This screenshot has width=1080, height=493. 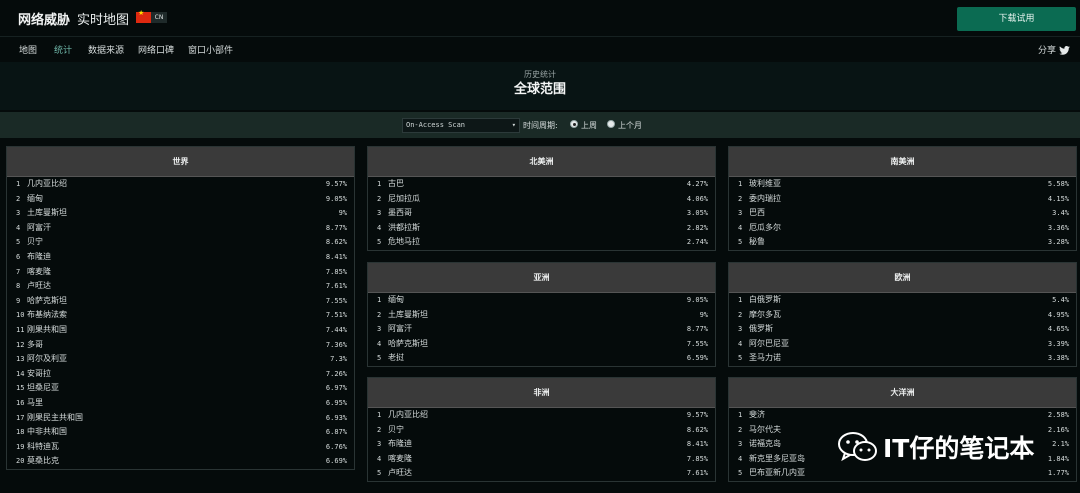 What do you see at coordinates (44, 18) in the screenshot?
I see `brand-title: 网络威胁` at bounding box center [44, 18].